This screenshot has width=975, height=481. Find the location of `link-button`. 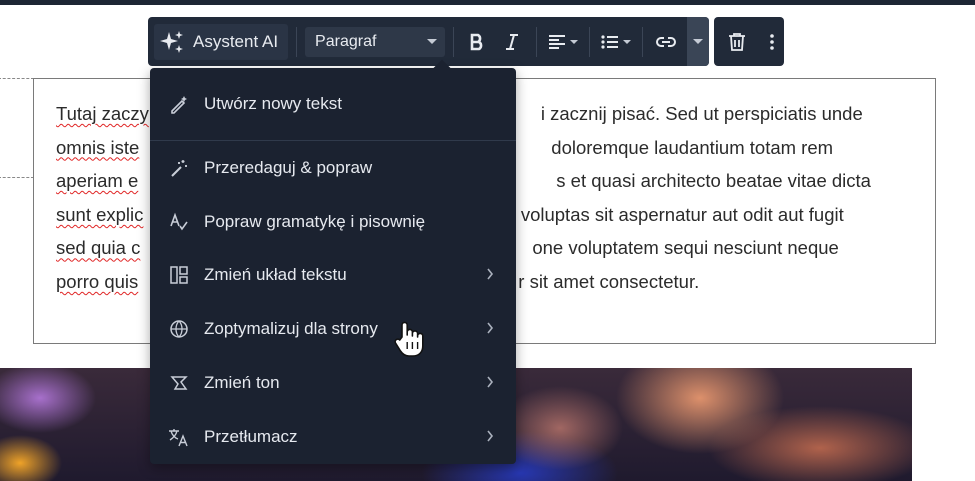

link-button is located at coordinates (666, 42).